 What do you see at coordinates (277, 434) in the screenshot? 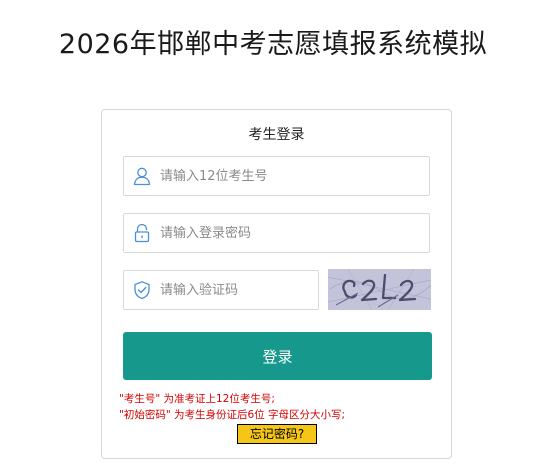
I see `forgot-password-link: 忘记密码?` at bounding box center [277, 434].